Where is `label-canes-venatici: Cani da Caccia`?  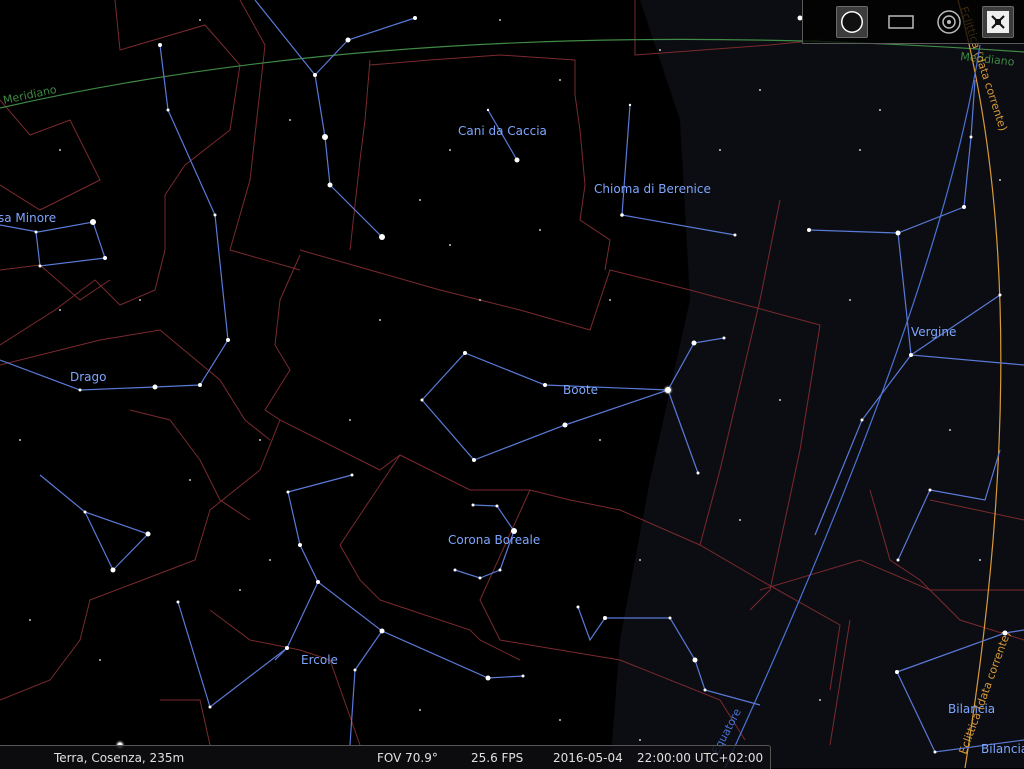 label-canes-venatici: Cani da Caccia is located at coordinates (502, 131).